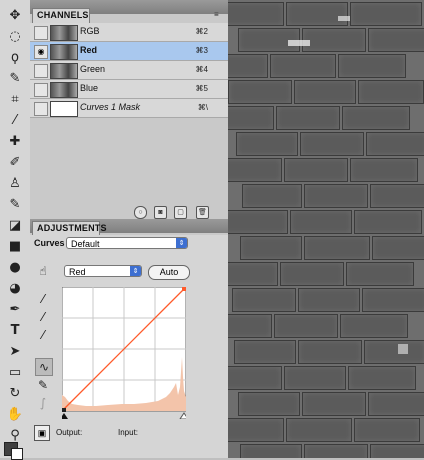 The image size is (424, 460). I want to click on clone-stamp-tool-icon: ♙, so click(15, 183).